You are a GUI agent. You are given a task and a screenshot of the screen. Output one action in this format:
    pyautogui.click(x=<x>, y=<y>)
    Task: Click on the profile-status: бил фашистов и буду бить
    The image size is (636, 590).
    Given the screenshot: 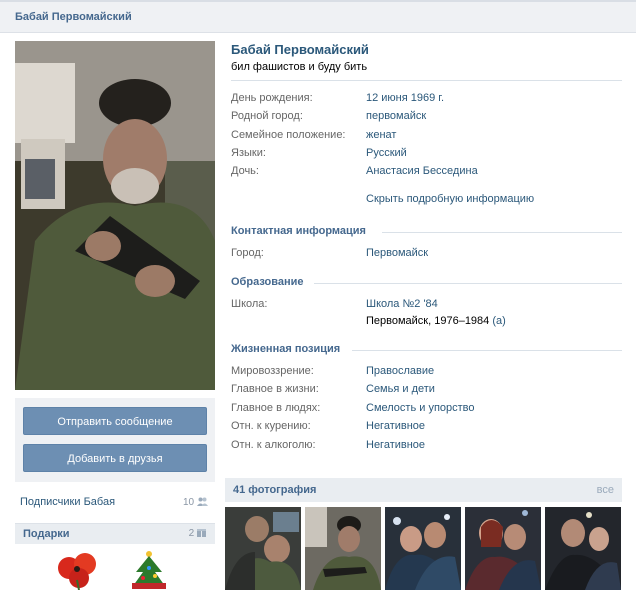 What is the action you would take?
    pyautogui.click(x=299, y=67)
    